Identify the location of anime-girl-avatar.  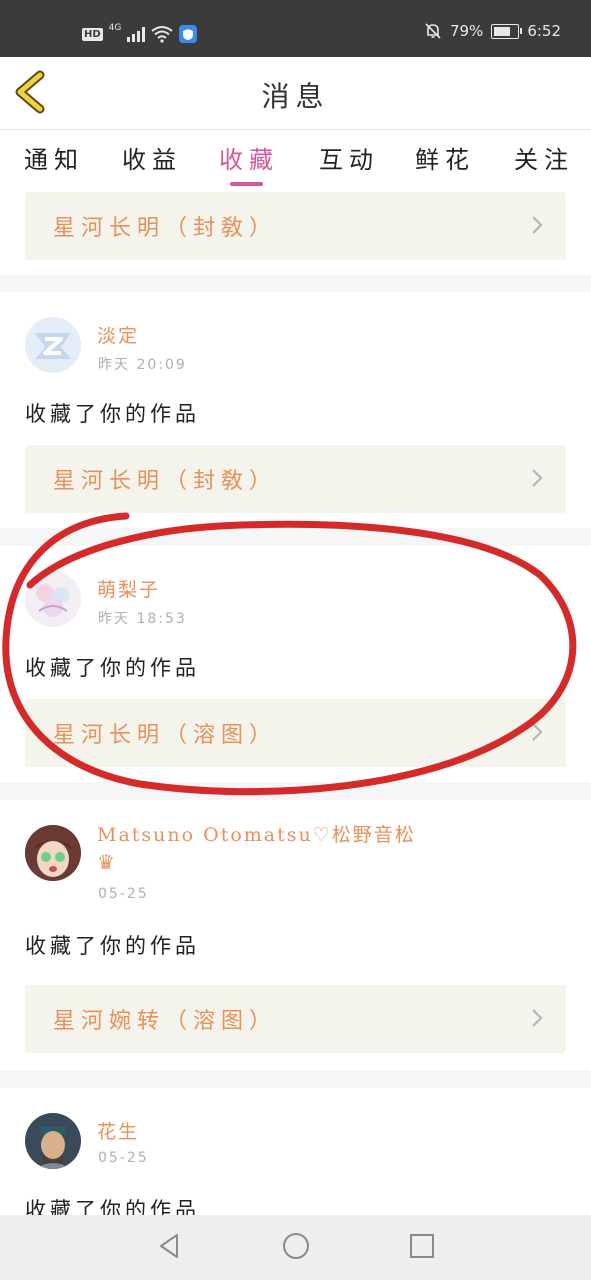
(53, 599).